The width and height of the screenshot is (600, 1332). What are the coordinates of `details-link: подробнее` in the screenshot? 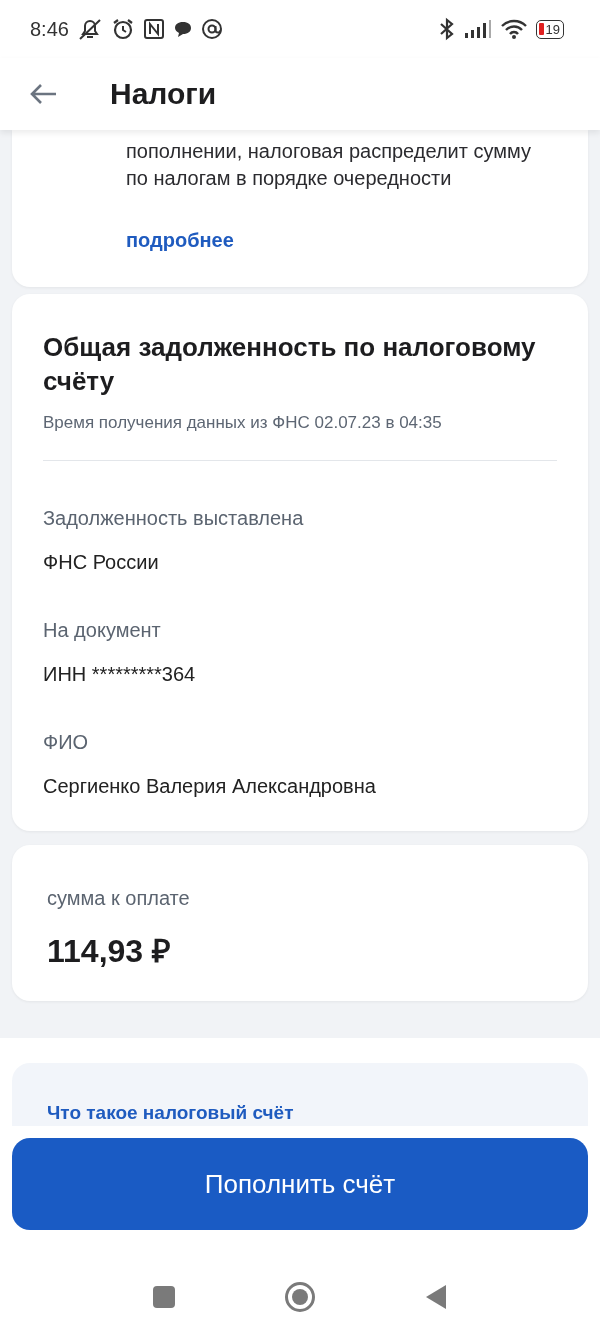 It's located at (180, 240).